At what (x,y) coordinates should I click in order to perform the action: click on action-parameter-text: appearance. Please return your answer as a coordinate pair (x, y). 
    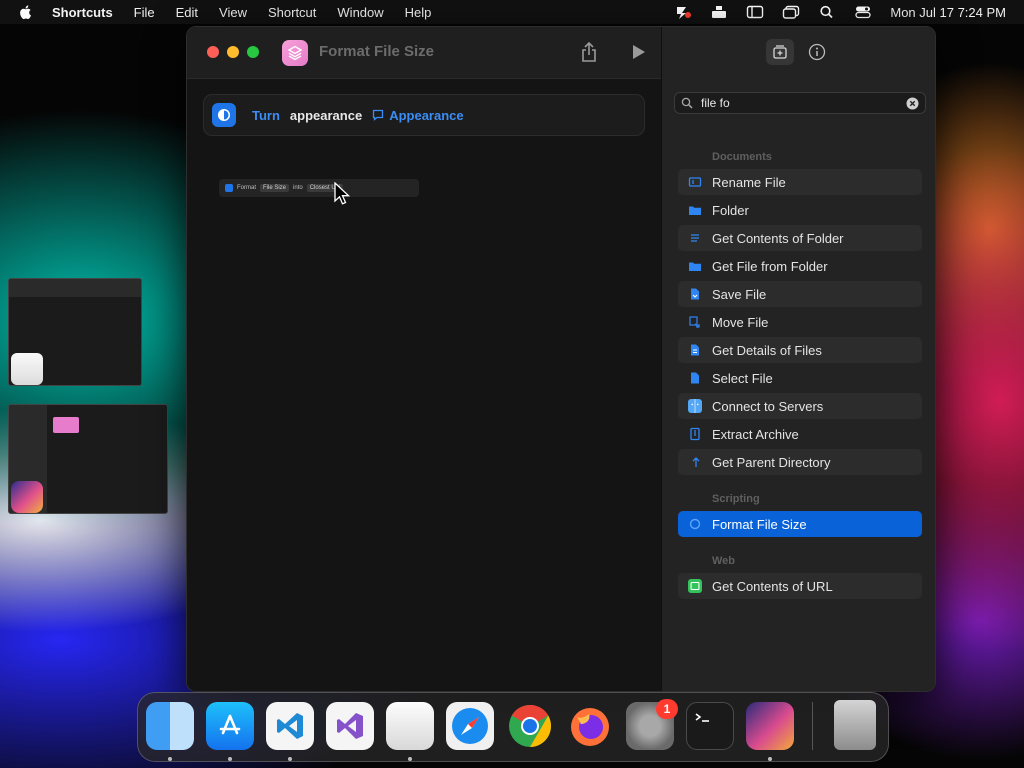
    Looking at the image, I should click on (326, 115).